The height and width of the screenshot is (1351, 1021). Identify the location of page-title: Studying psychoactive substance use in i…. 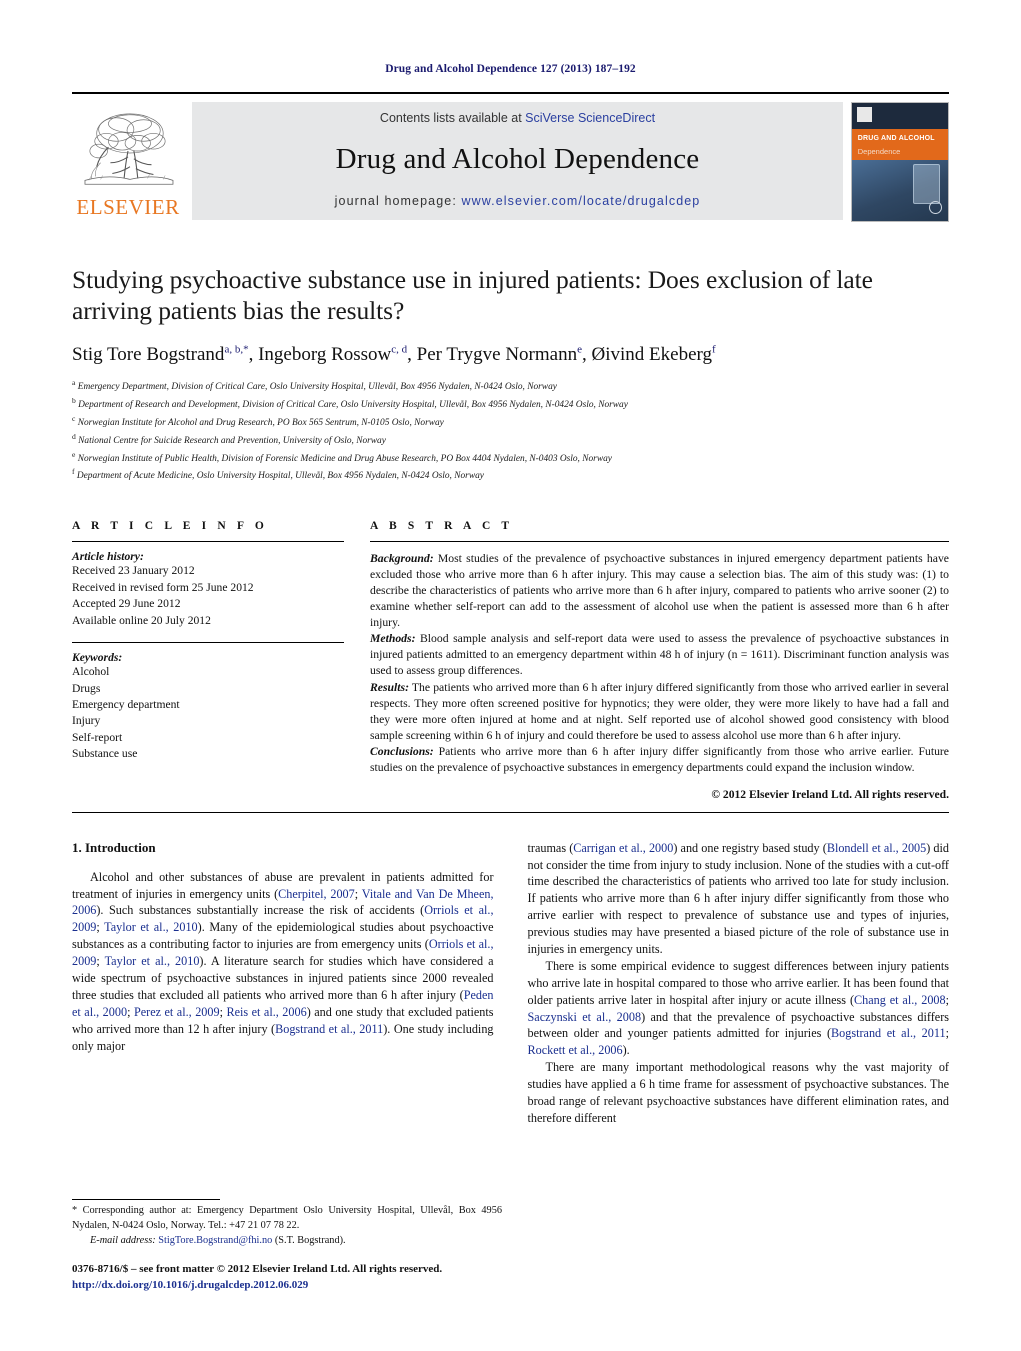
(472, 295).